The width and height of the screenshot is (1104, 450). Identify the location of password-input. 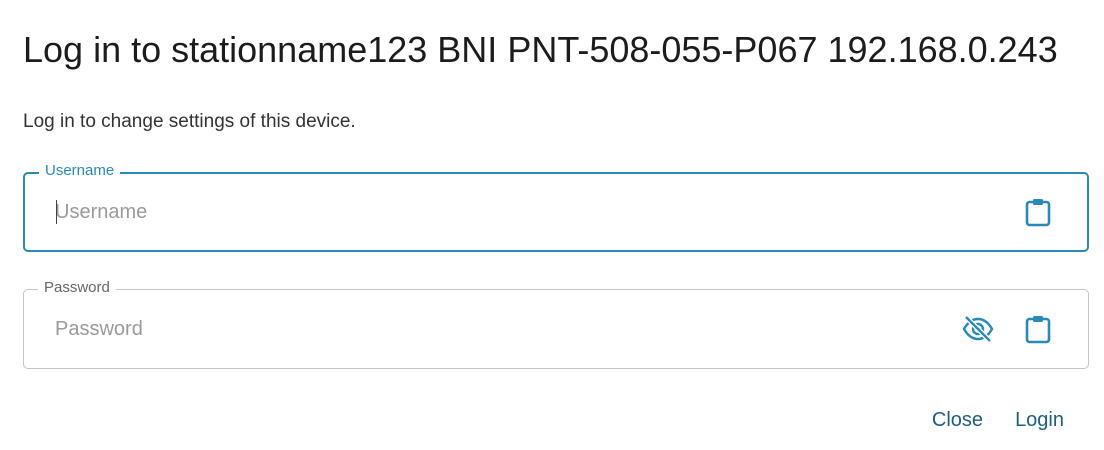
(495, 329).